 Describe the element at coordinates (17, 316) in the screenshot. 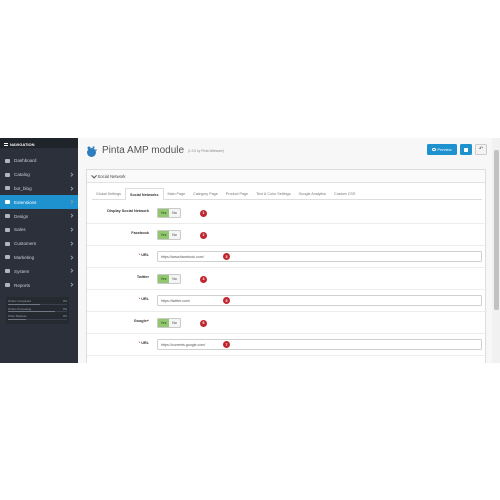

I see `stat-label: Other Statuses` at that location.